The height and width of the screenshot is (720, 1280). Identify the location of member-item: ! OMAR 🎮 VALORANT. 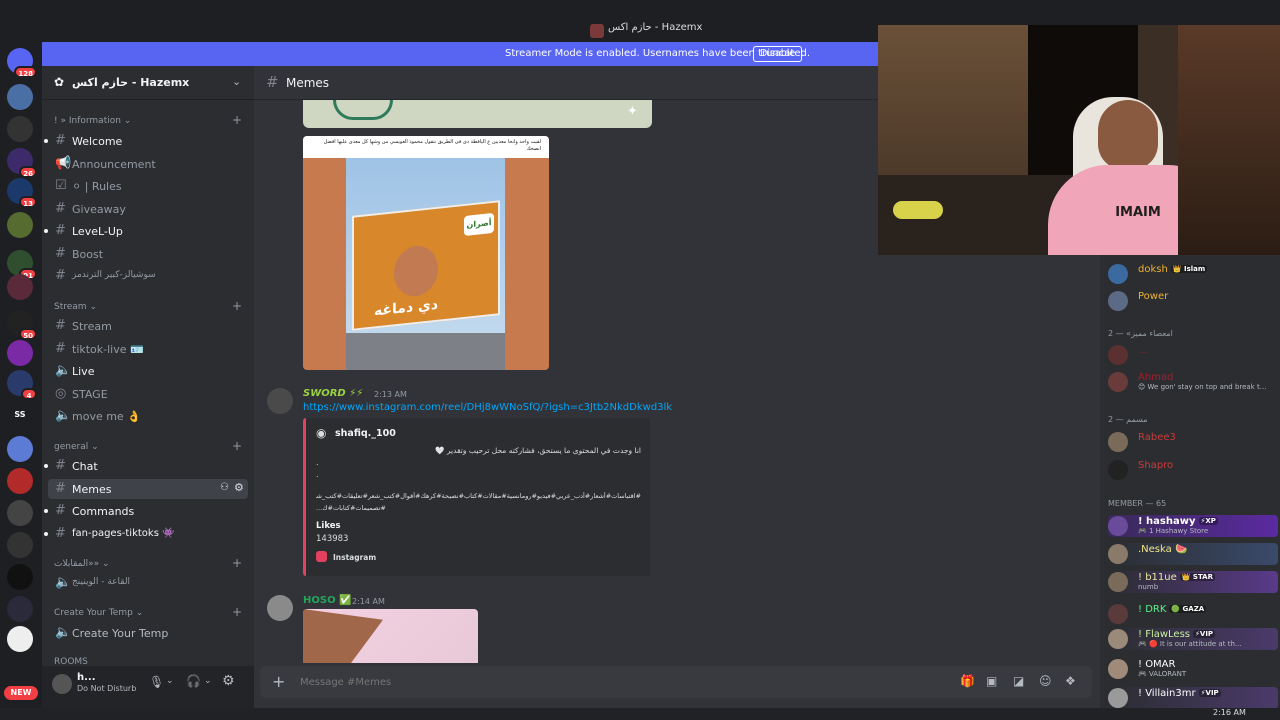
(1193, 669).